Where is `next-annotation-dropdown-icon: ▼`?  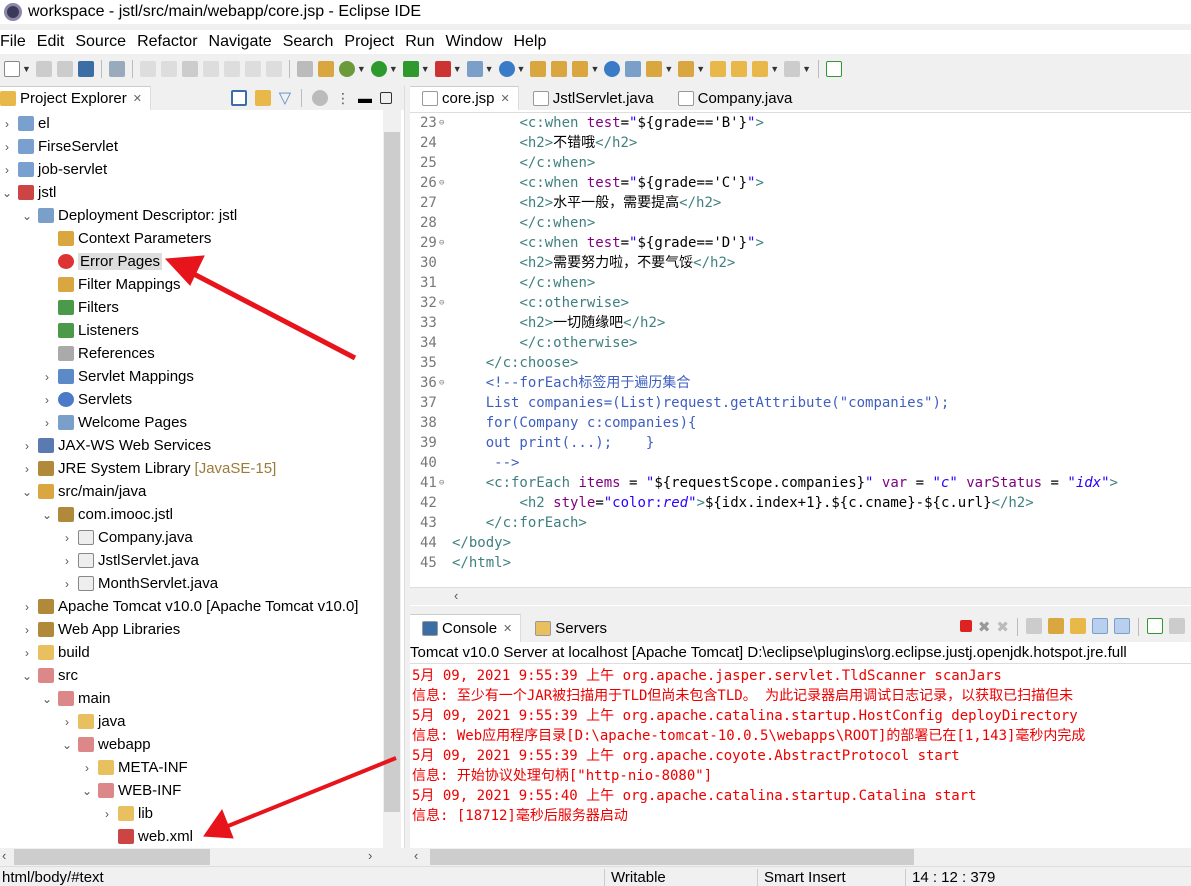
next-annotation-dropdown-icon: ▼ is located at coordinates (668, 69).